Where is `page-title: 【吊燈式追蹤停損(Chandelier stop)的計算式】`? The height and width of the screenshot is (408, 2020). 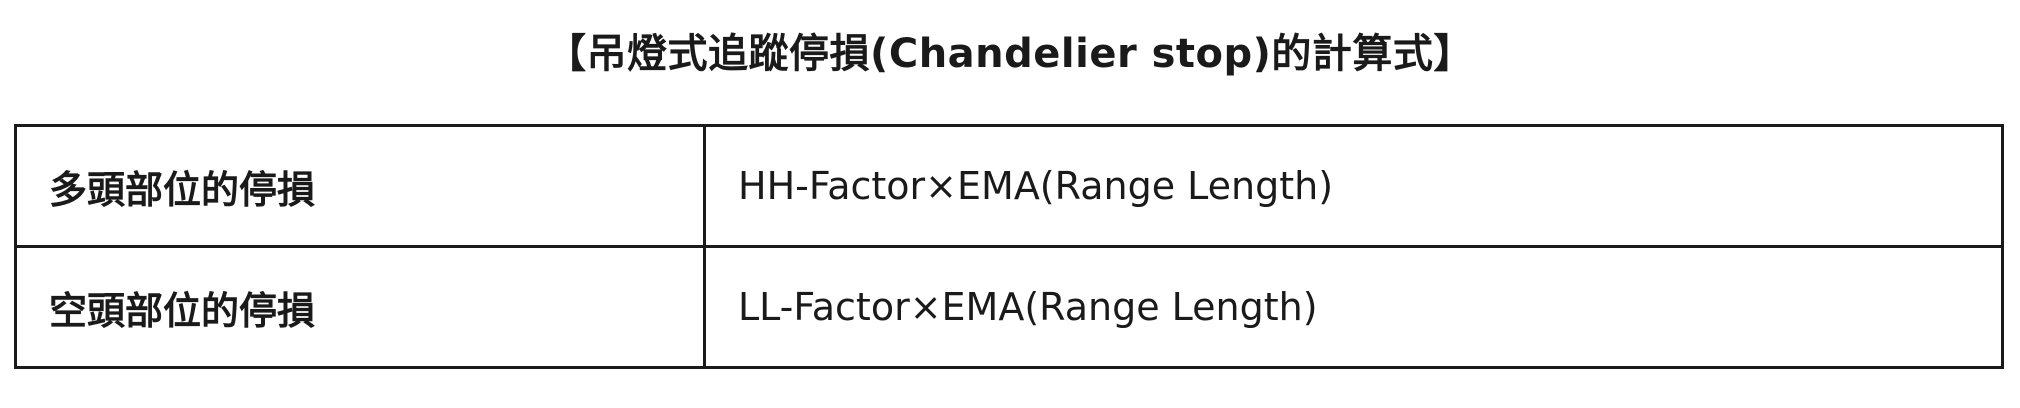
page-title: 【吊燈式追蹤停損(Chandelier stop)的計算式】 is located at coordinates (1010, 54).